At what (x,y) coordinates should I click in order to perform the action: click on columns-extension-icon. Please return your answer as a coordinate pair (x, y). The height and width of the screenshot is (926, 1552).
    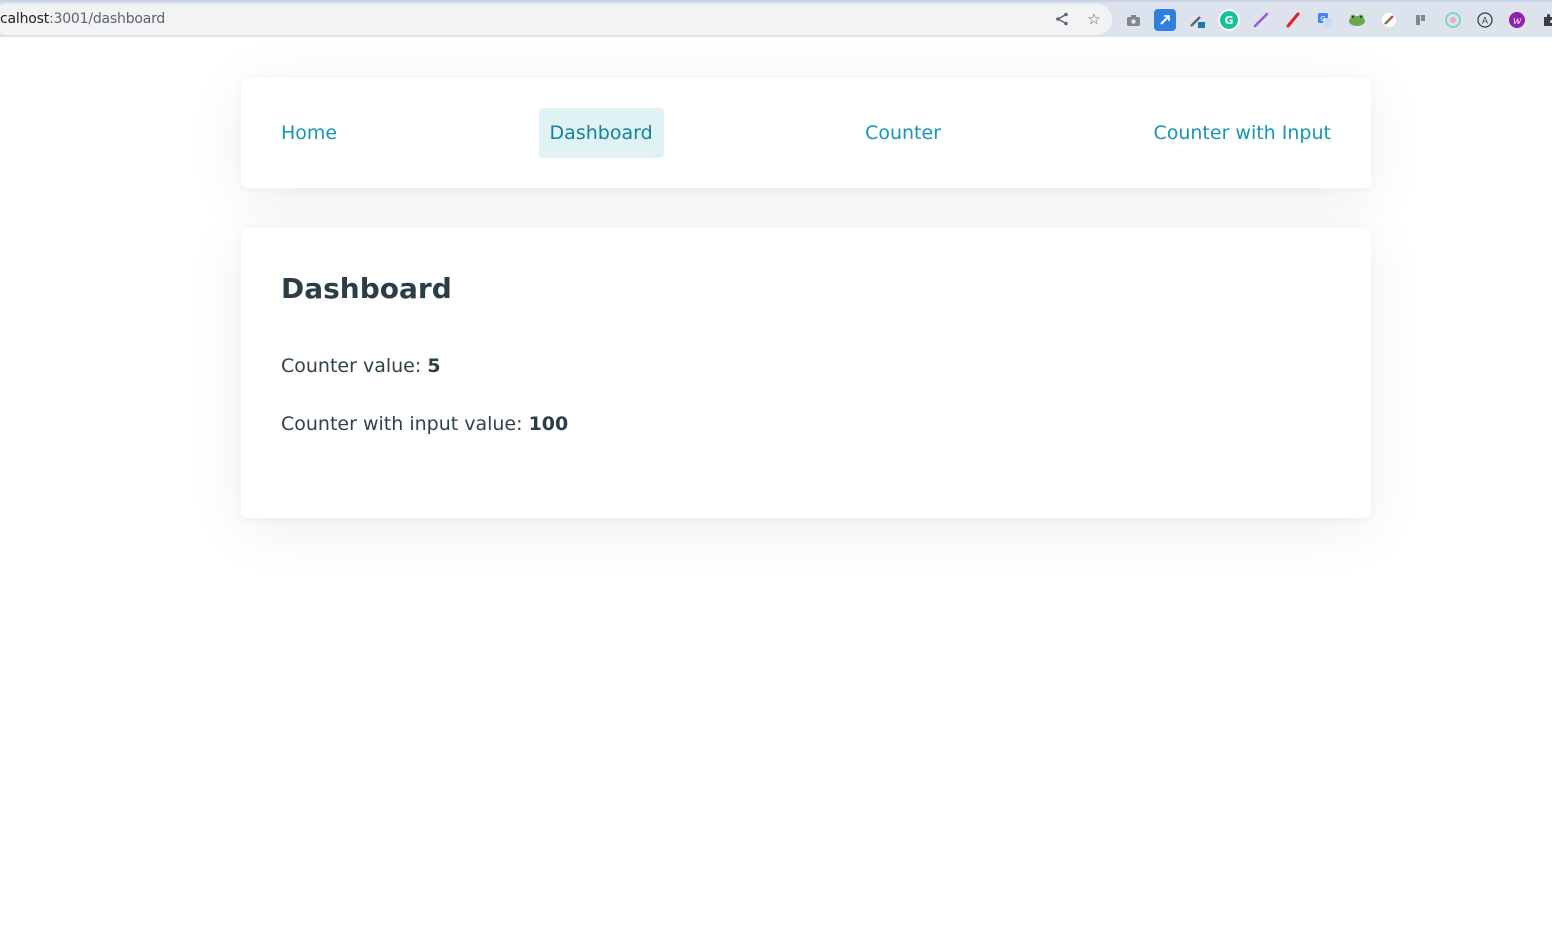
    Looking at the image, I should click on (1421, 20).